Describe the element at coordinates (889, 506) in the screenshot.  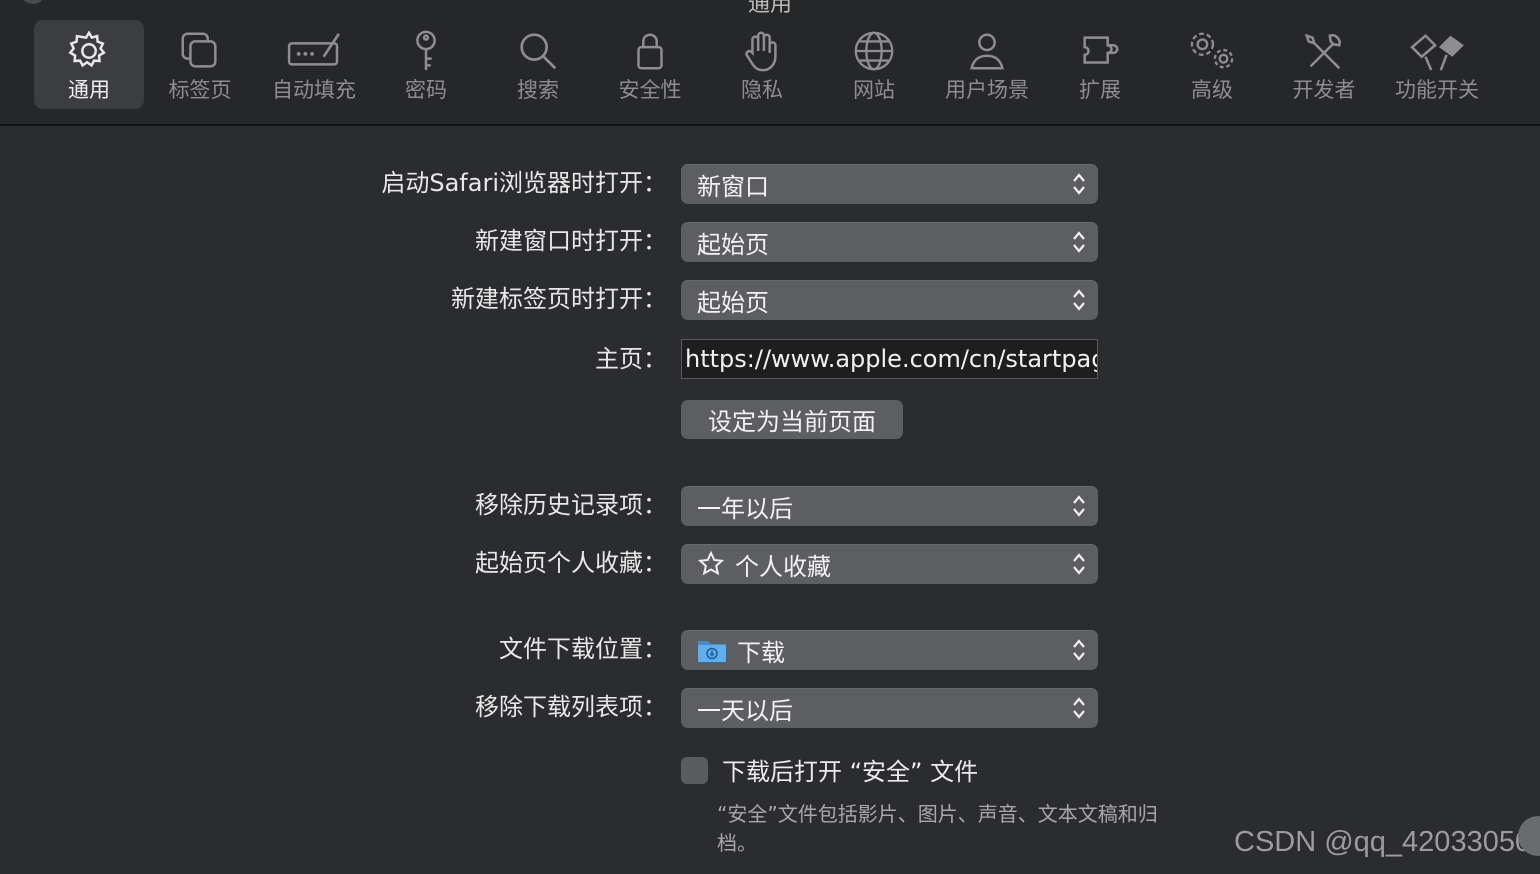
I see `remove-history-popup: 一年以后` at that location.